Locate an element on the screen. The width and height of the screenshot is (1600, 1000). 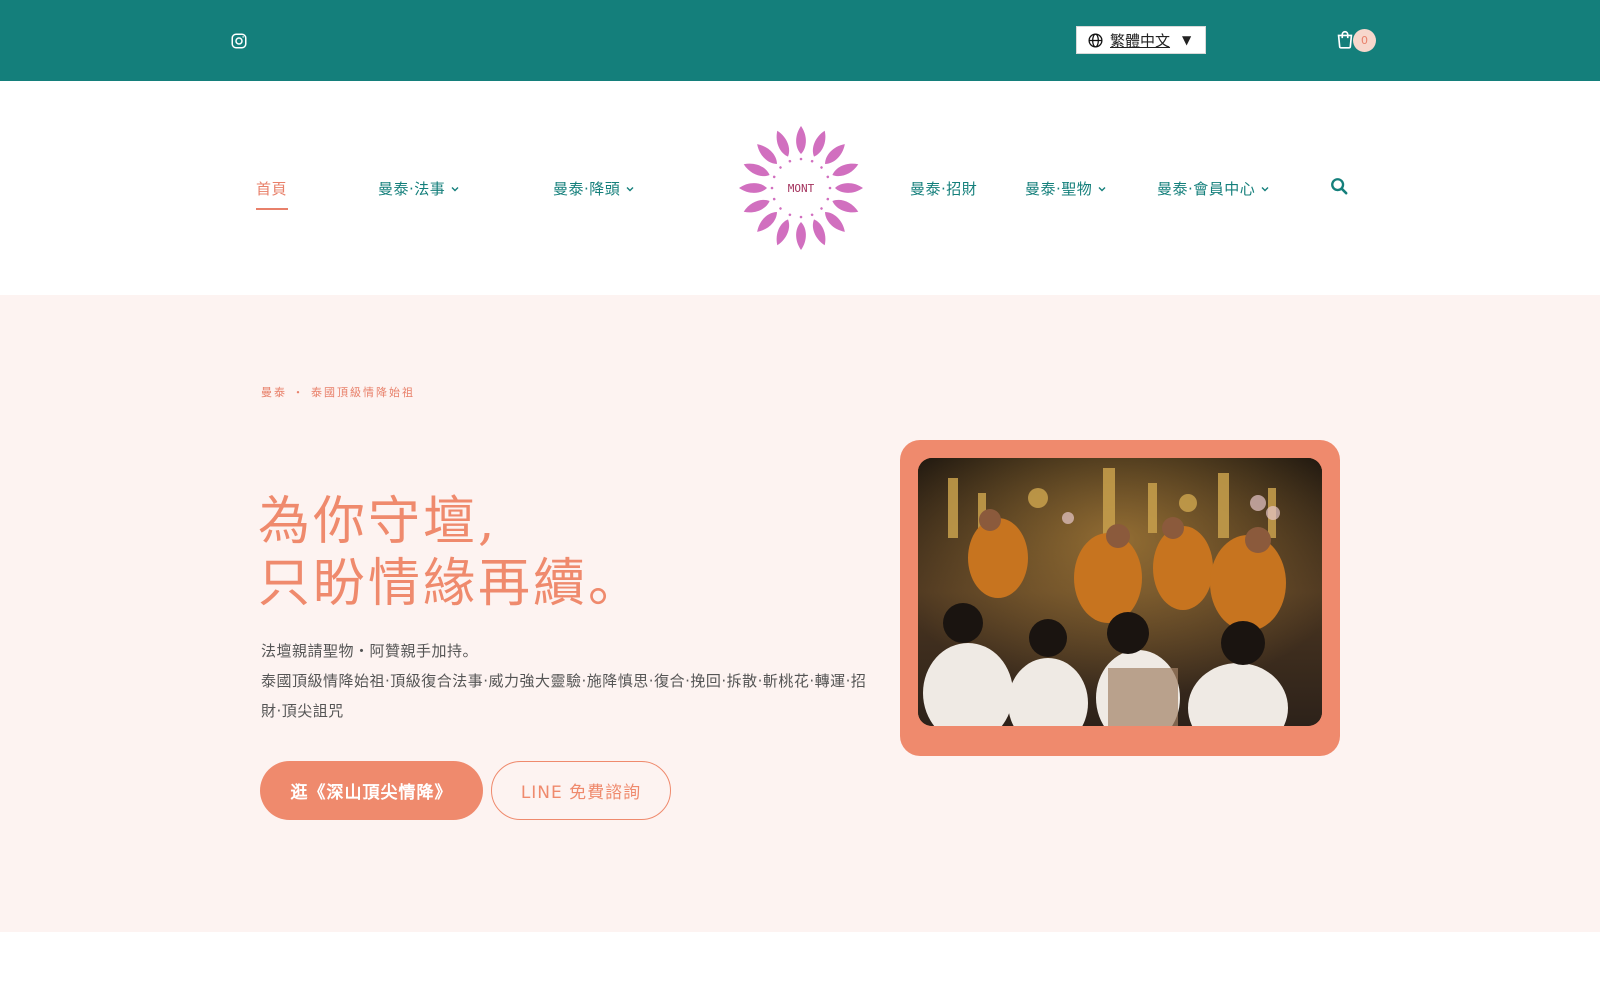
hero-image-frame is located at coordinates (1120, 598).